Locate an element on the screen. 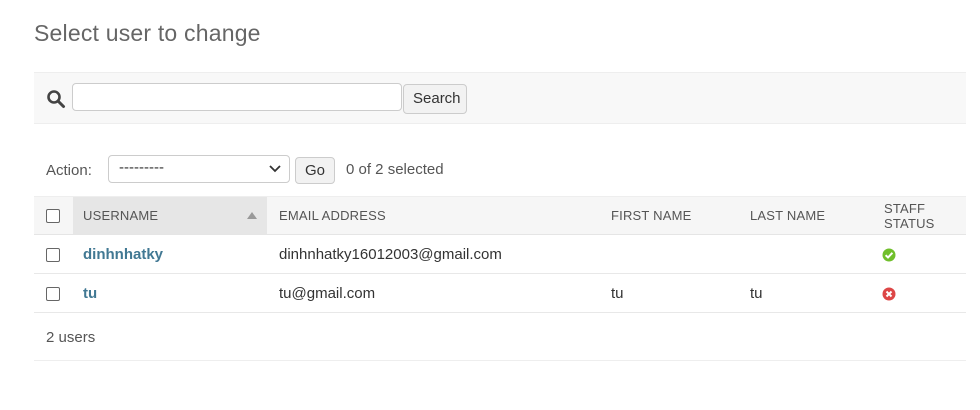  search-button: Search is located at coordinates (435, 99).